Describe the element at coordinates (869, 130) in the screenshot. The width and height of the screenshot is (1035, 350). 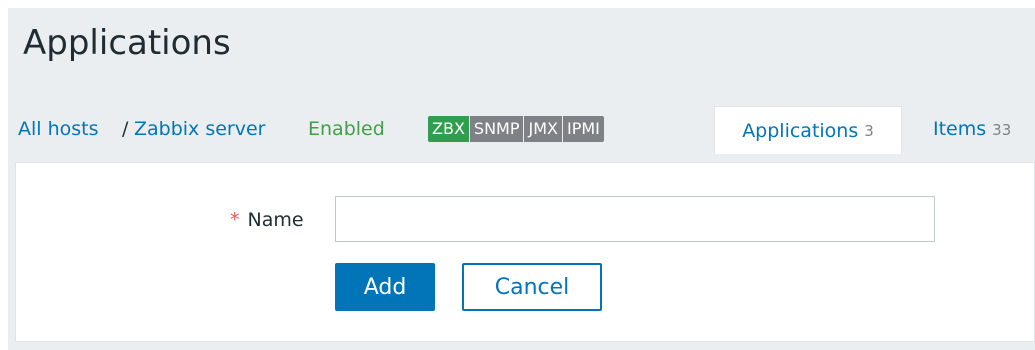
I see `tab-applications-count: 3` at that location.